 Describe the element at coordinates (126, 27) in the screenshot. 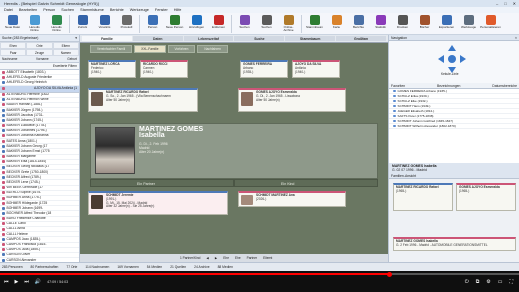

I see `toolbar-button-label: Protokoll` at that location.